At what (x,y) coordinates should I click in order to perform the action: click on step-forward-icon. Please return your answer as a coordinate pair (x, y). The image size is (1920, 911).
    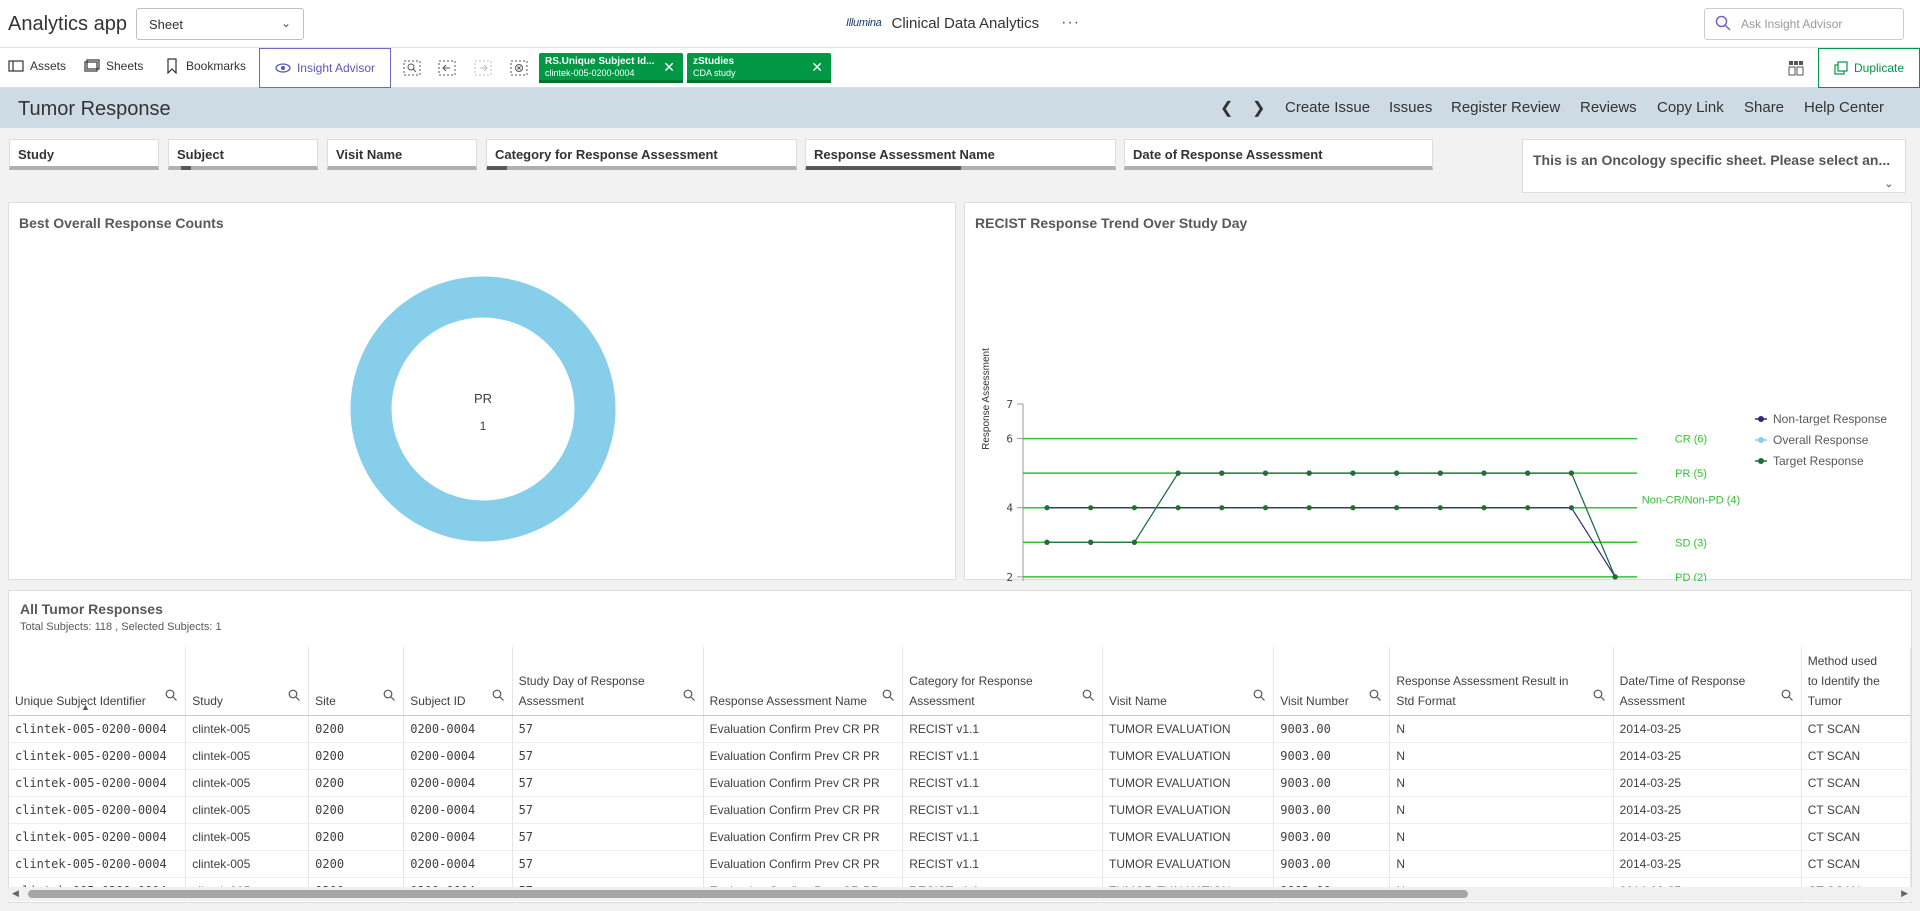
    Looking at the image, I should click on (483, 68).